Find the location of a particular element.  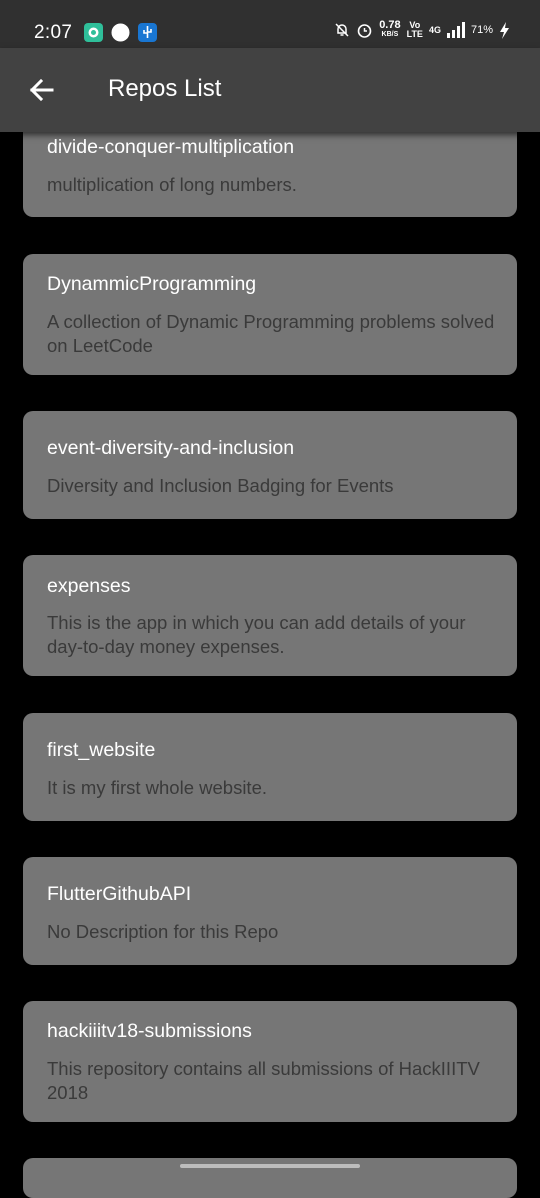

circle-notification-icon is located at coordinates (120, 32).